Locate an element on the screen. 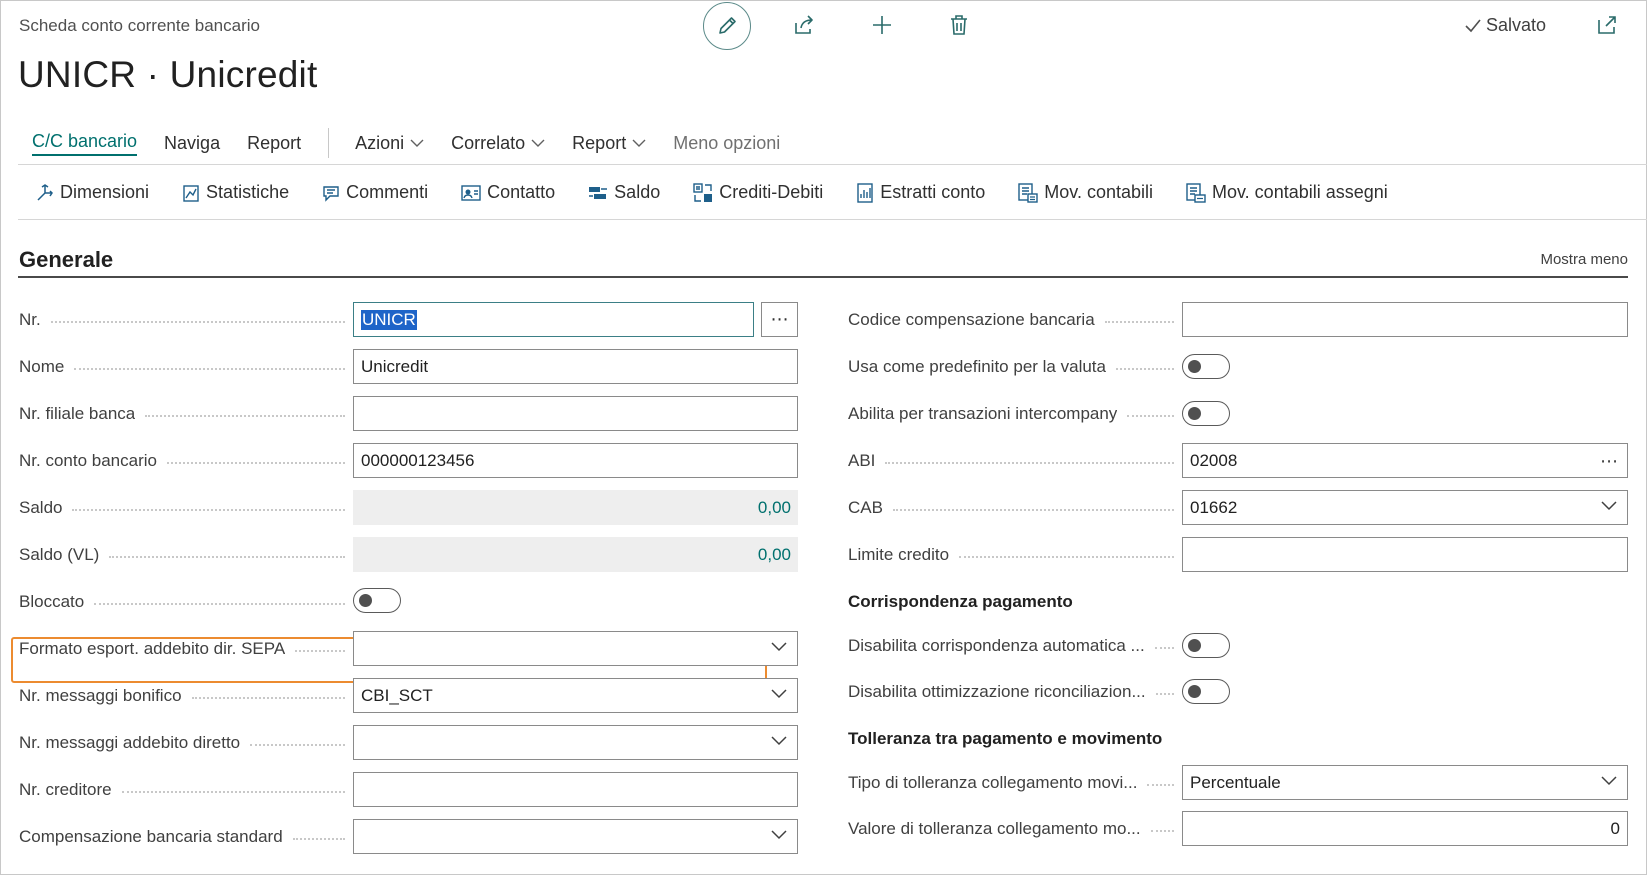  open-new-window-button is located at coordinates (1607, 25).